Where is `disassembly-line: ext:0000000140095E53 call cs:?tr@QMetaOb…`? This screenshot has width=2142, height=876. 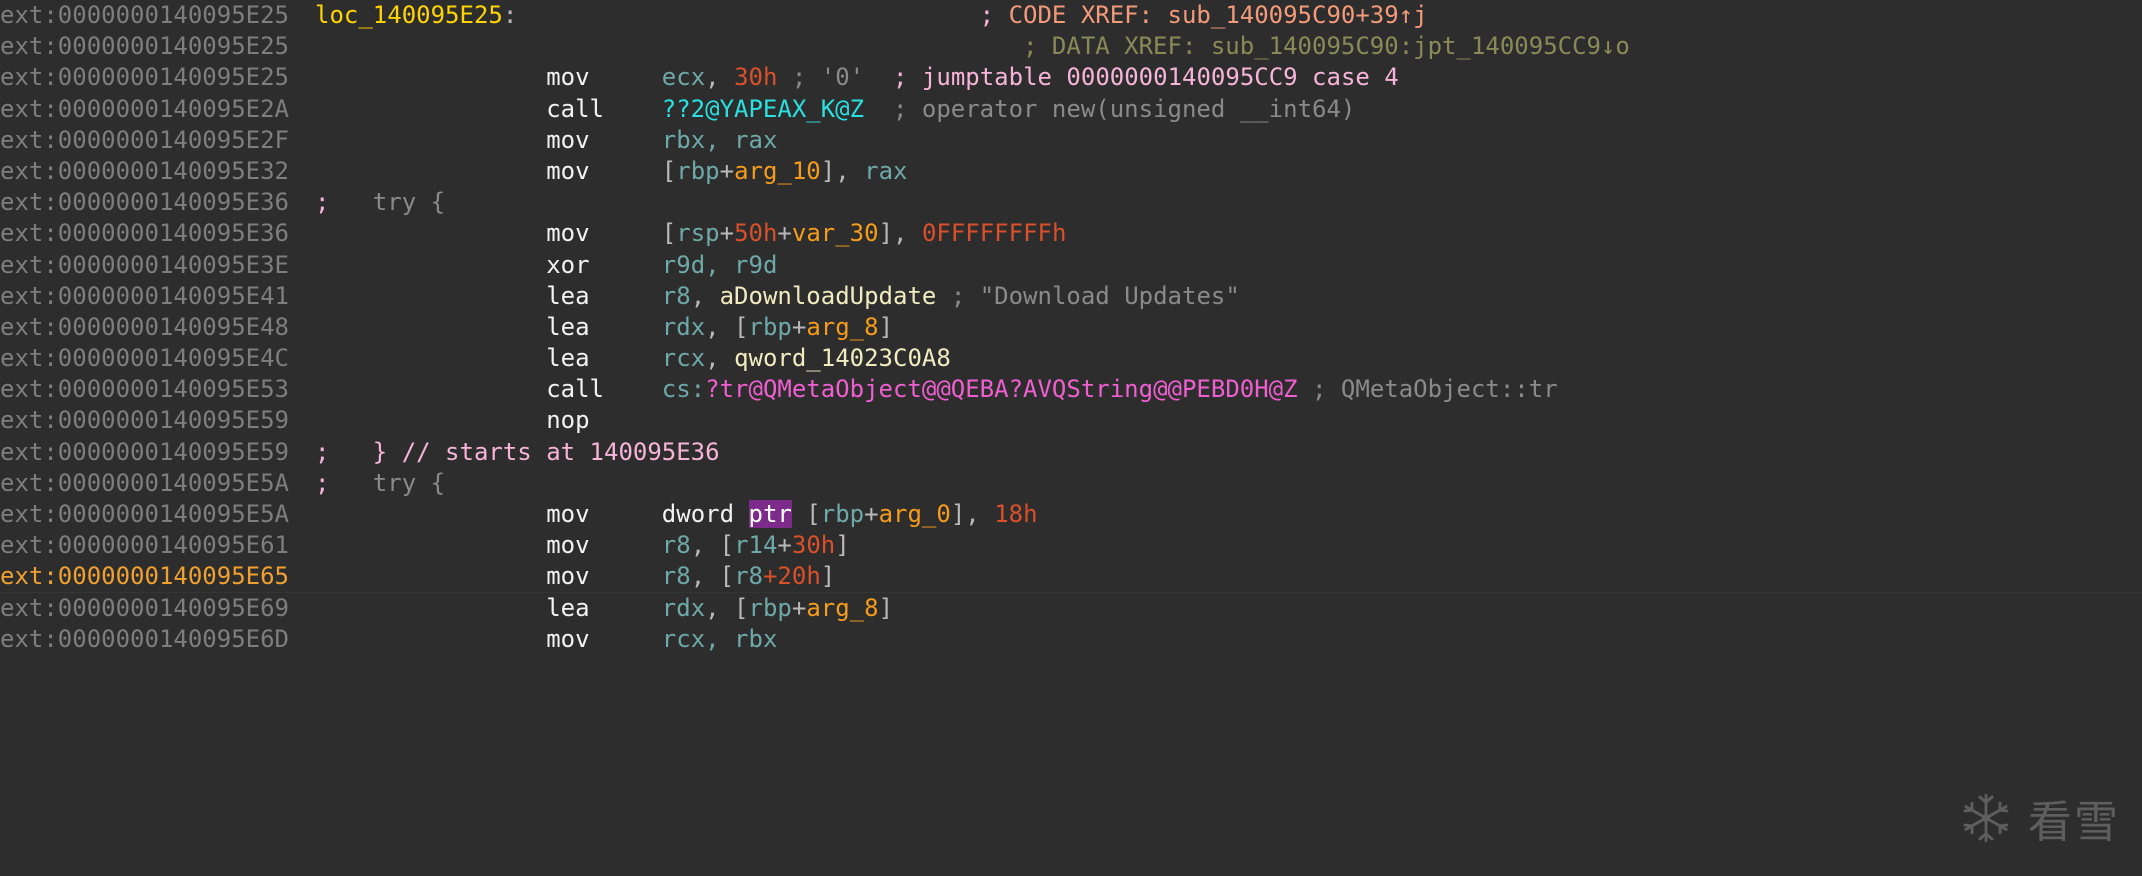
disassembly-line: ext:0000000140095E53 call cs:?tr@QMetaOb… is located at coordinates (1071, 389).